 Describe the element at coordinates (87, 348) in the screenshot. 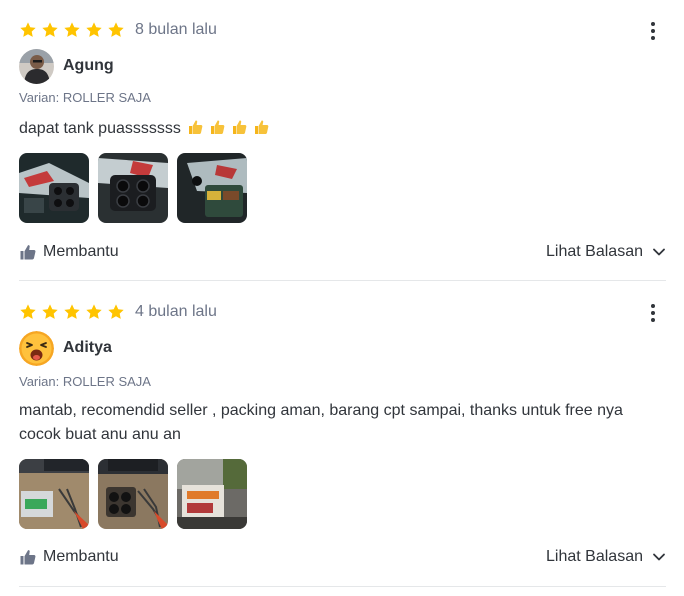

I see `reviewer-name: Aditya` at that location.